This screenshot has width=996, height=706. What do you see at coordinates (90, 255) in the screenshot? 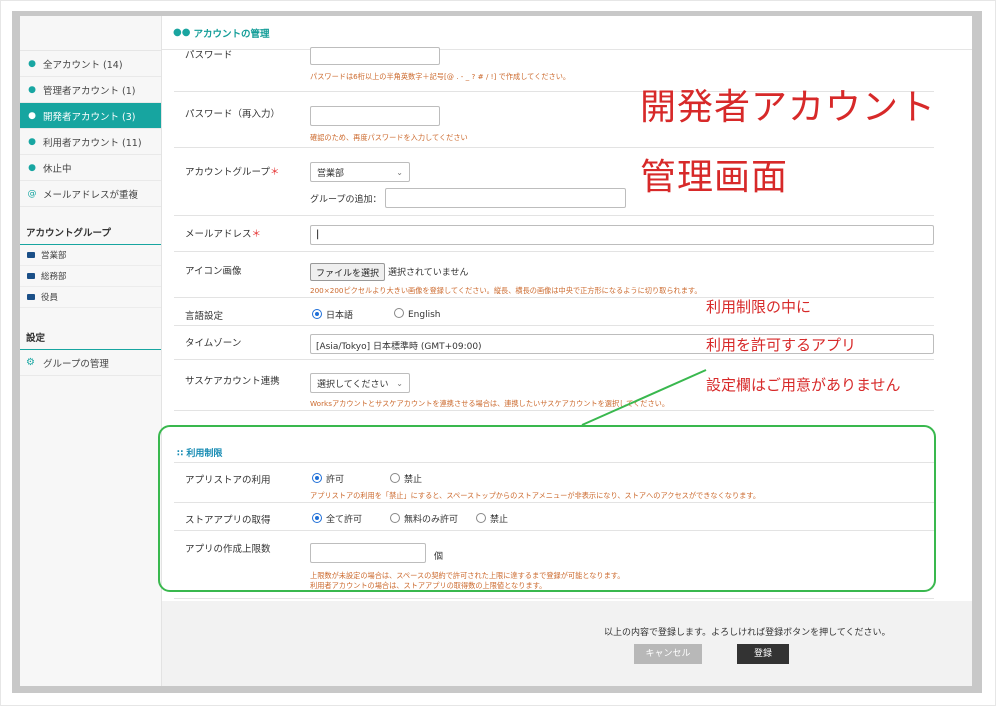
I see `group-item-sales: 営業部` at bounding box center [90, 255].